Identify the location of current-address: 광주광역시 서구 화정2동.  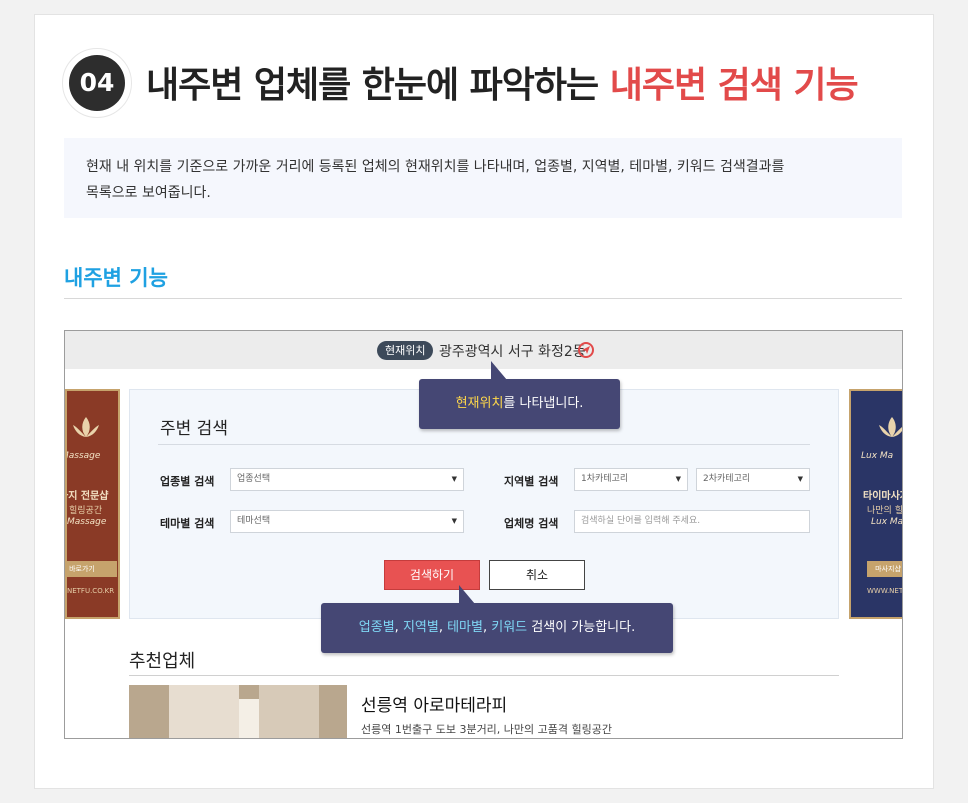
(512, 352).